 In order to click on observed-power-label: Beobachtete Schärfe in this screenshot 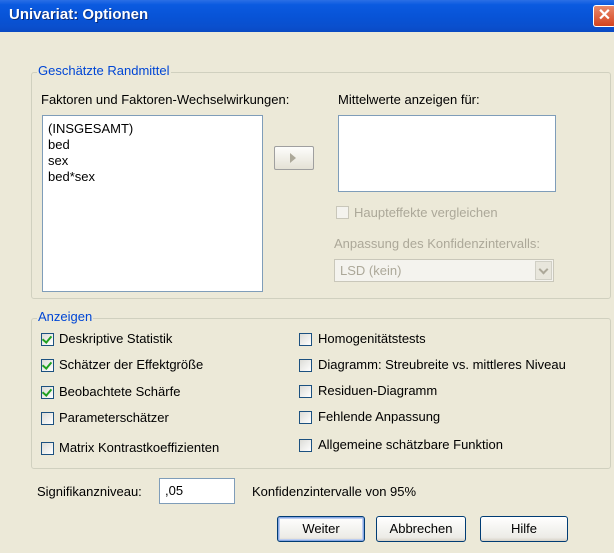, I will do `click(120, 391)`.